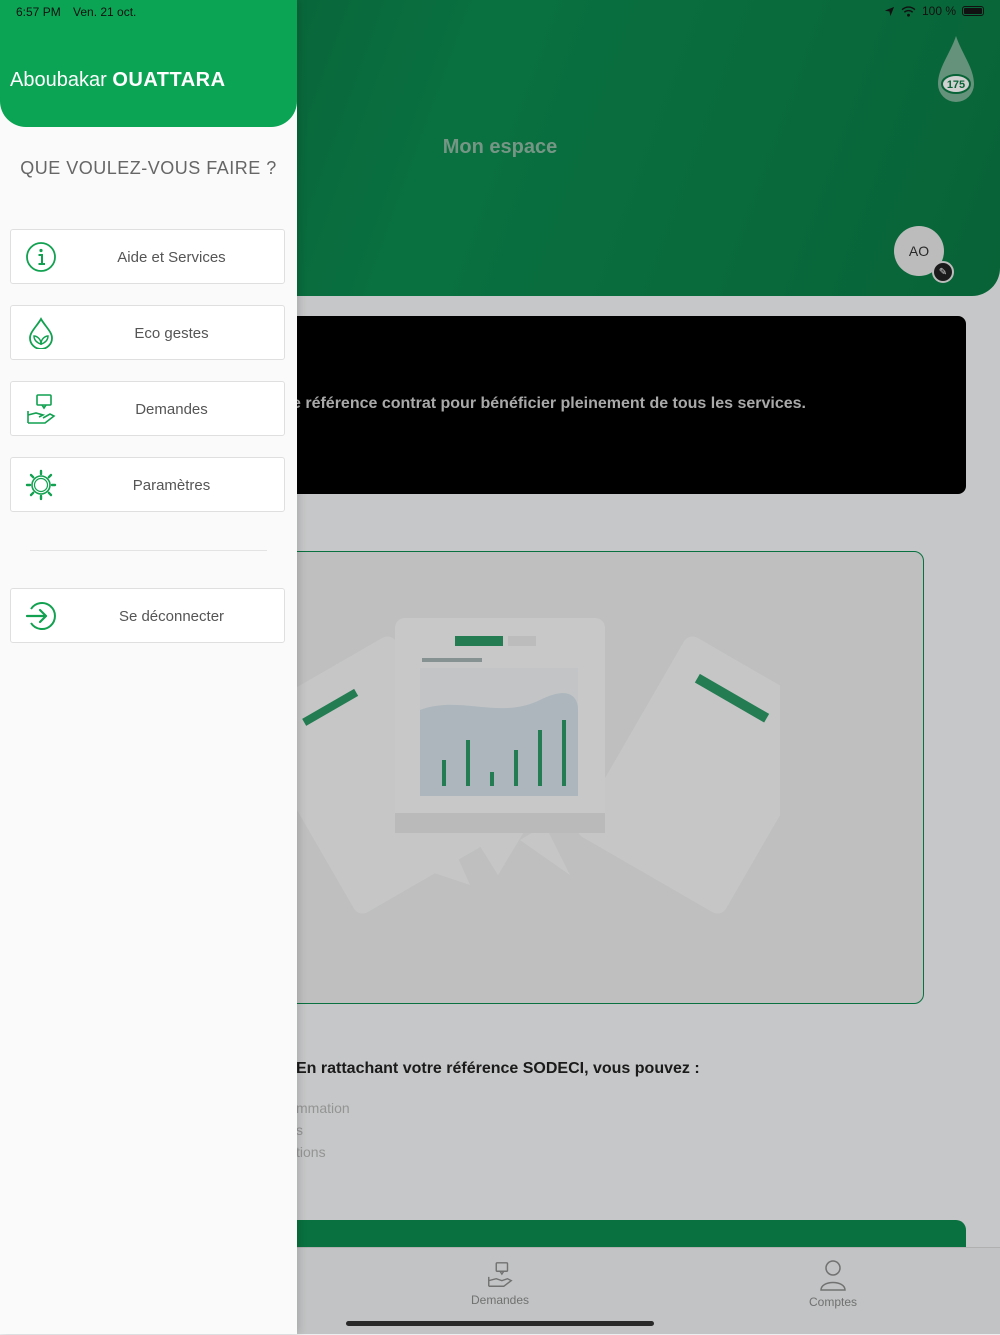  I want to click on wifi-icon, so click(908, 11).